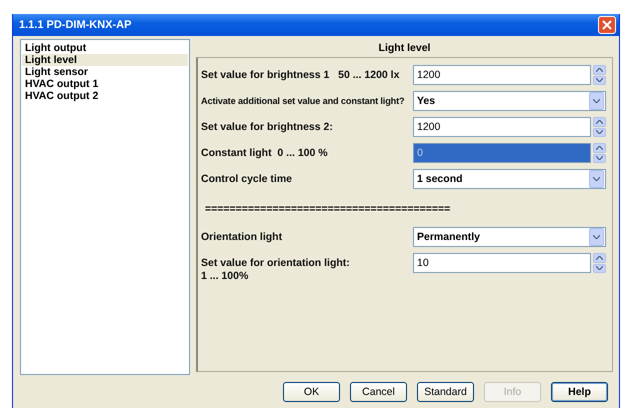 This screenshot has height=408, width=623. I want to click on spin-field: 10, so click(502, 263).